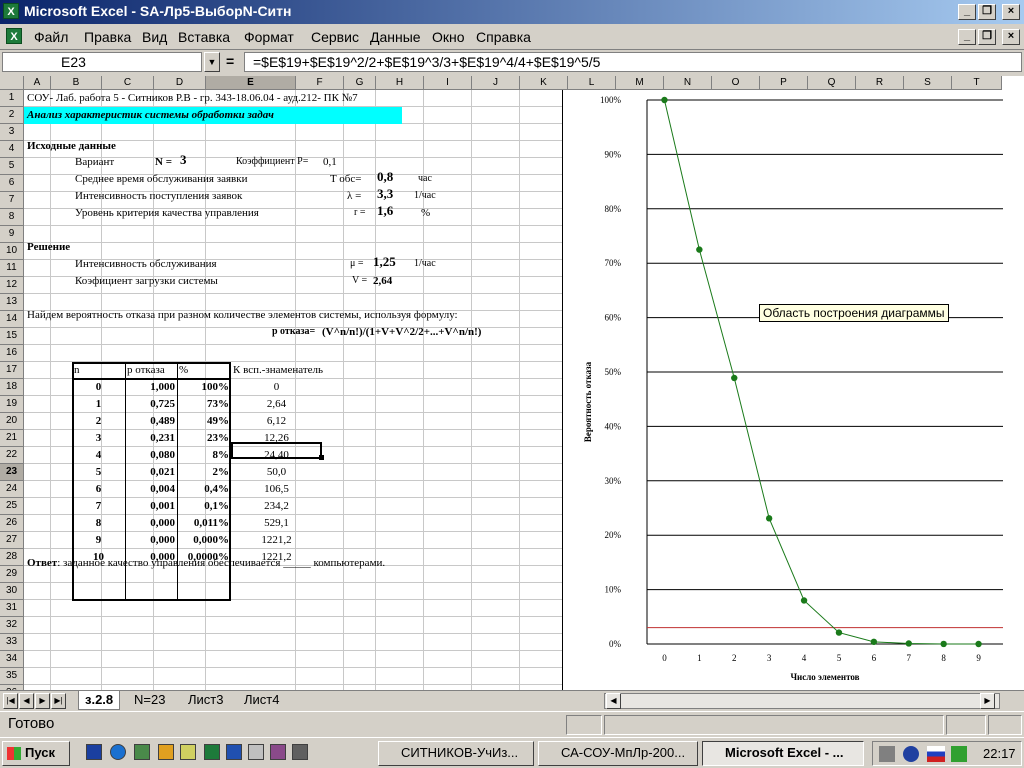 This screenshot has width=1024, height=768. What do you see at coordinates (802, 701) in the screenshot?
I see `horizontal-scrollbar` at bounding box center [802, 701].